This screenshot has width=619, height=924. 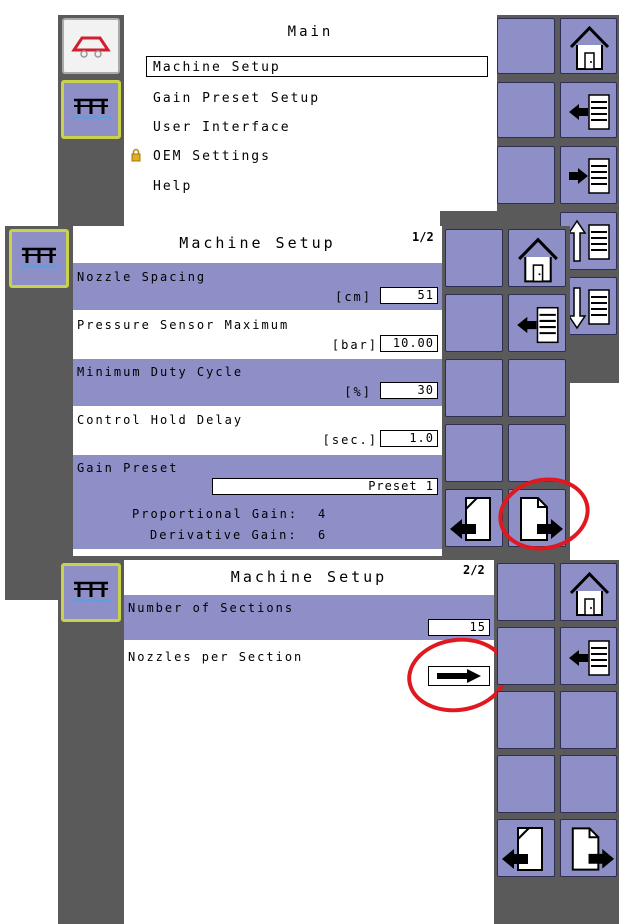 What do you see at coordinates (358, 392) in the screenshot?
I see `min-duty-cycle-unit: [%]` at bounding box center [358, 392].